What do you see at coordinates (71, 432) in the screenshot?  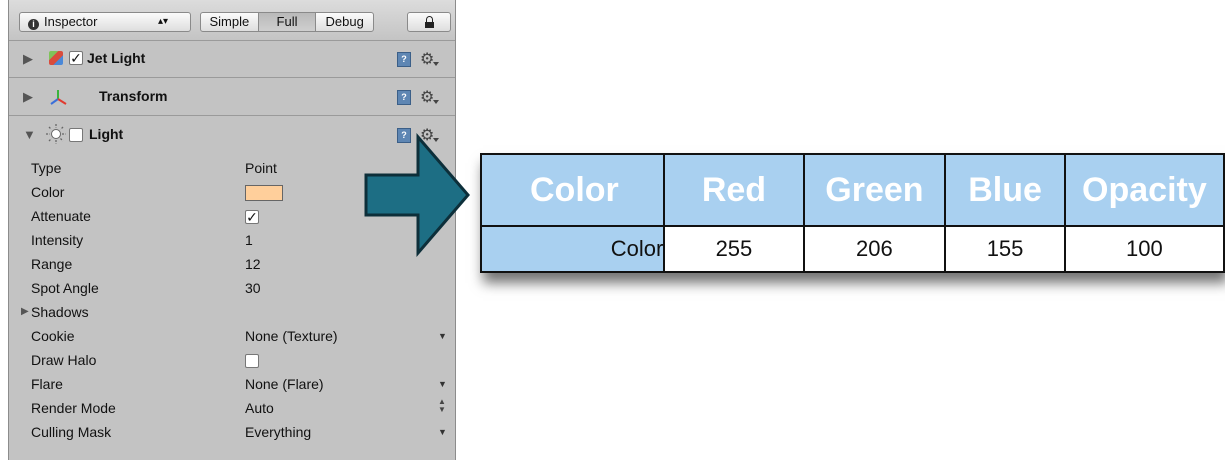 I see `prop-label: Culling Mask` at bounding box center [71, 432].